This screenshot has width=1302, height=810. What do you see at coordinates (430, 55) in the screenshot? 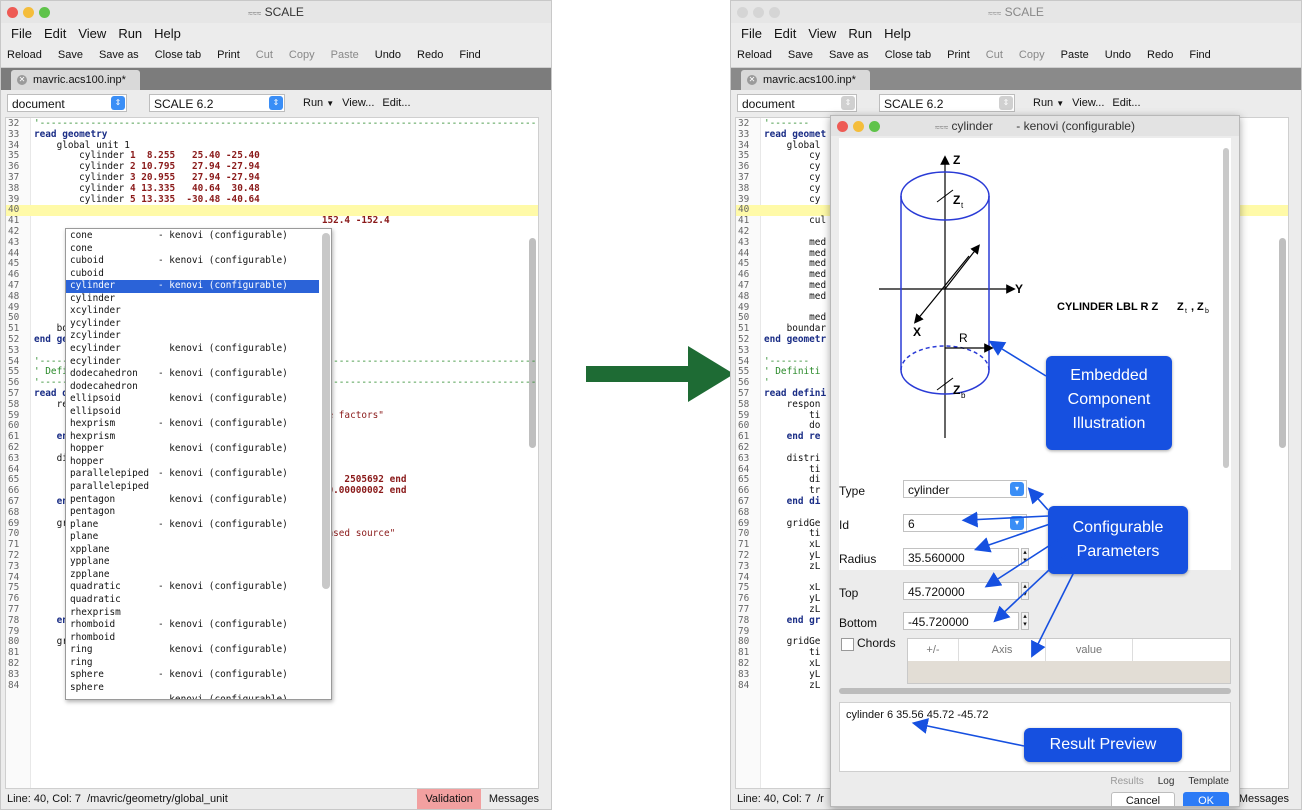
I see `redo-button: Redo` at bounding box center [430, 55].